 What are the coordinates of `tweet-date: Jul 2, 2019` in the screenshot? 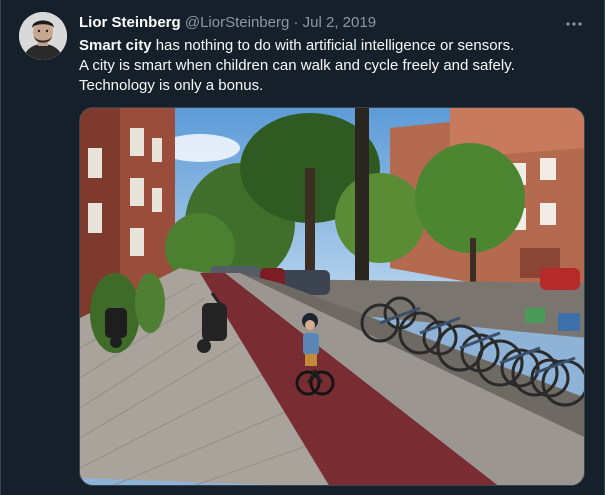 It's located at (339, 22).